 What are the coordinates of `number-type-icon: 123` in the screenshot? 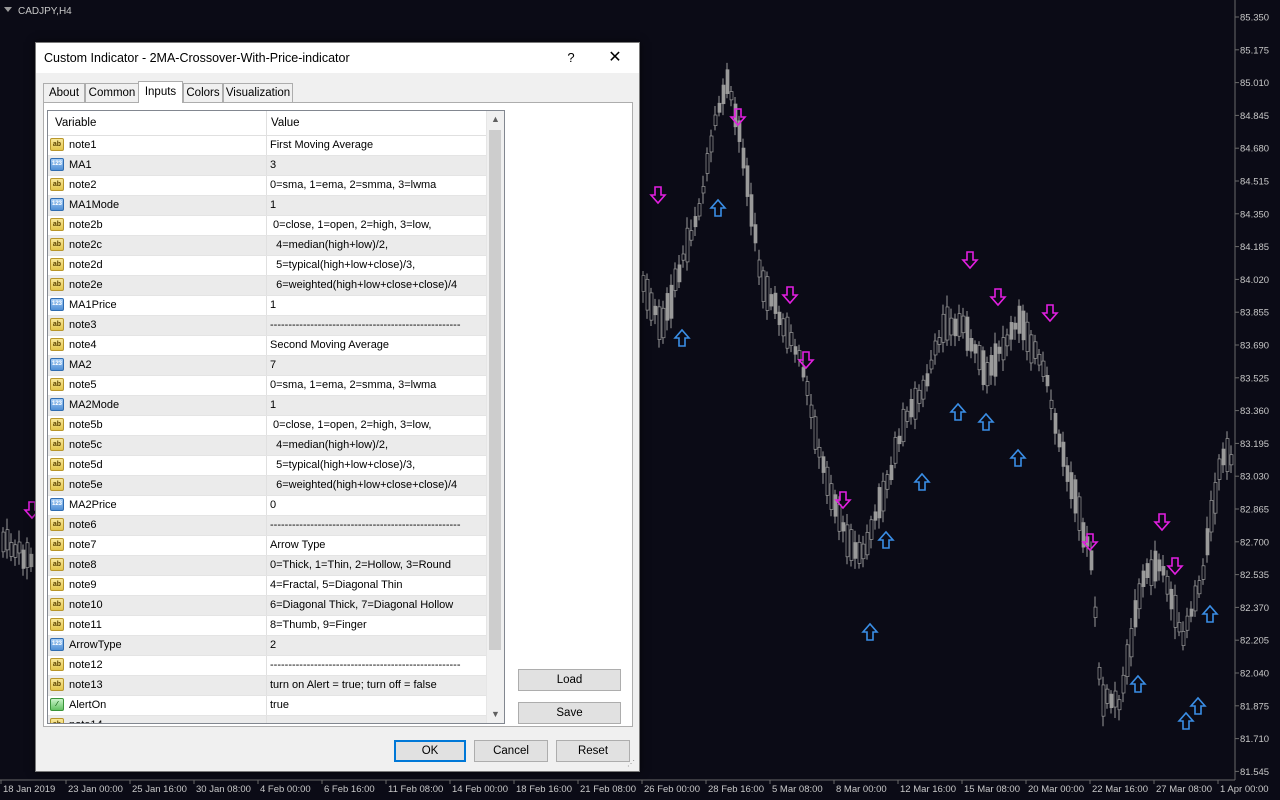 It's located at (57, 304).